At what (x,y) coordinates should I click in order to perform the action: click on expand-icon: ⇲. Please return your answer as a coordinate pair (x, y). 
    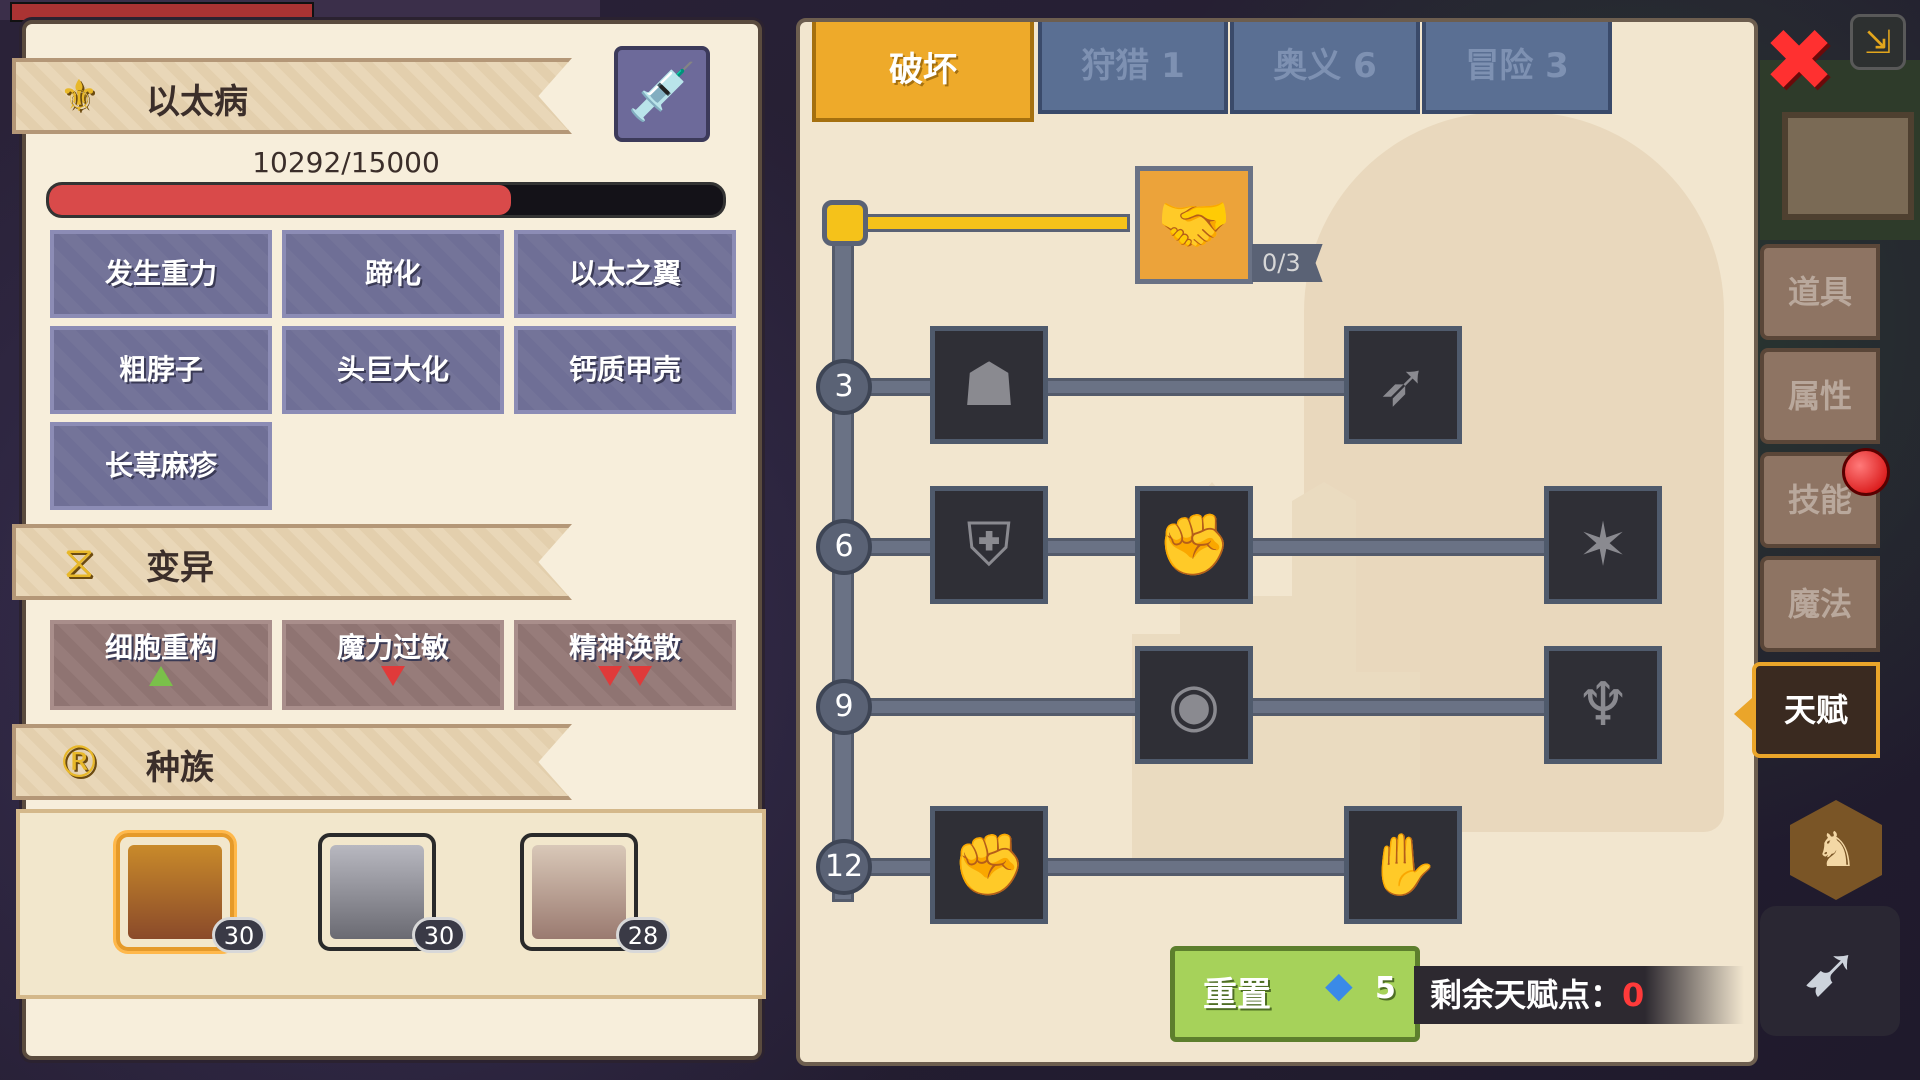
    Looking at the image, I should click on (1878, 42).